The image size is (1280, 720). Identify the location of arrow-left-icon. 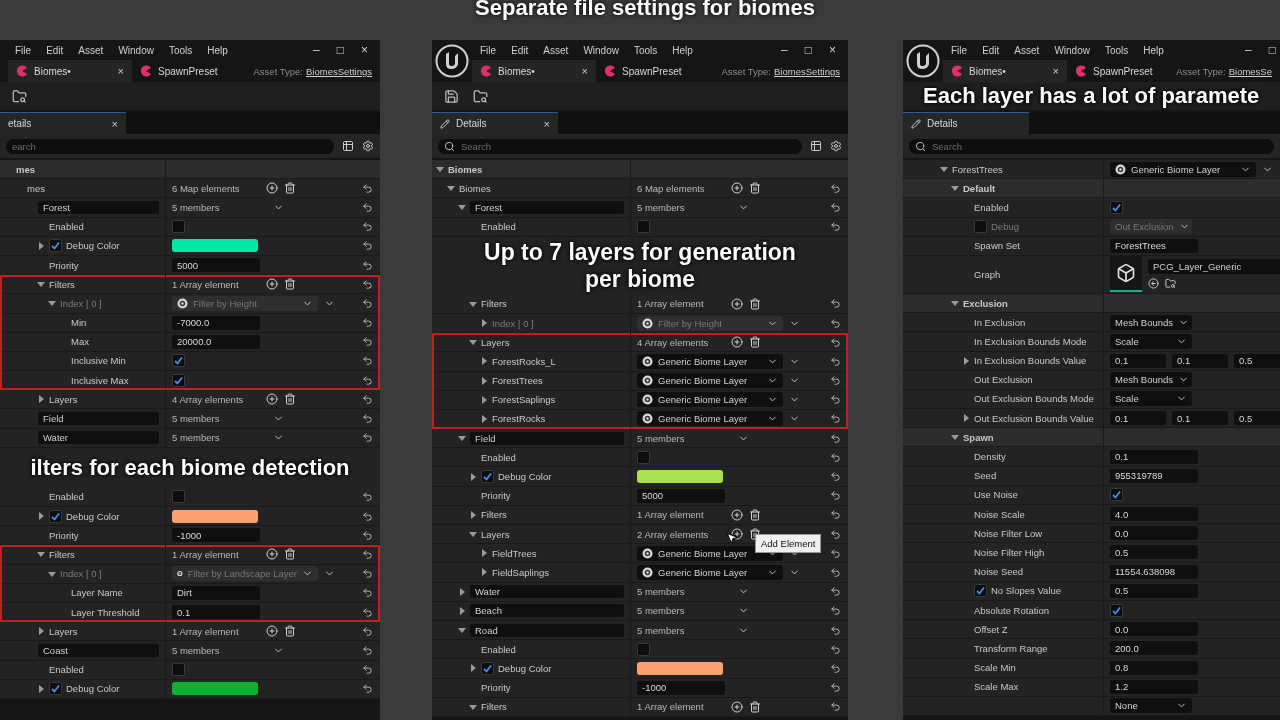
(1153, 284).